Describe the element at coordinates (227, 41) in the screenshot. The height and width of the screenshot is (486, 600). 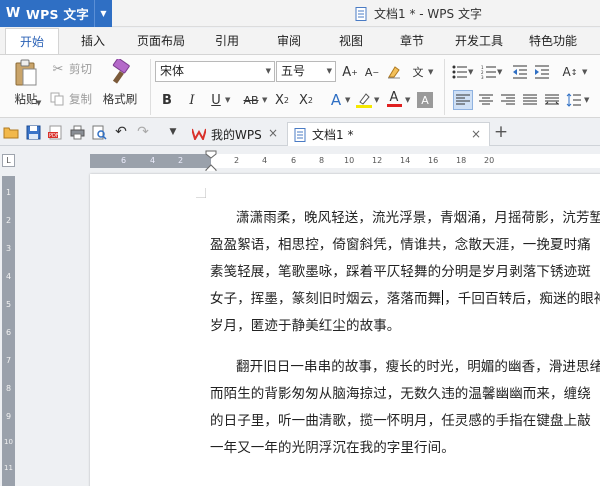
I see `tab-references: 引用` at that location.